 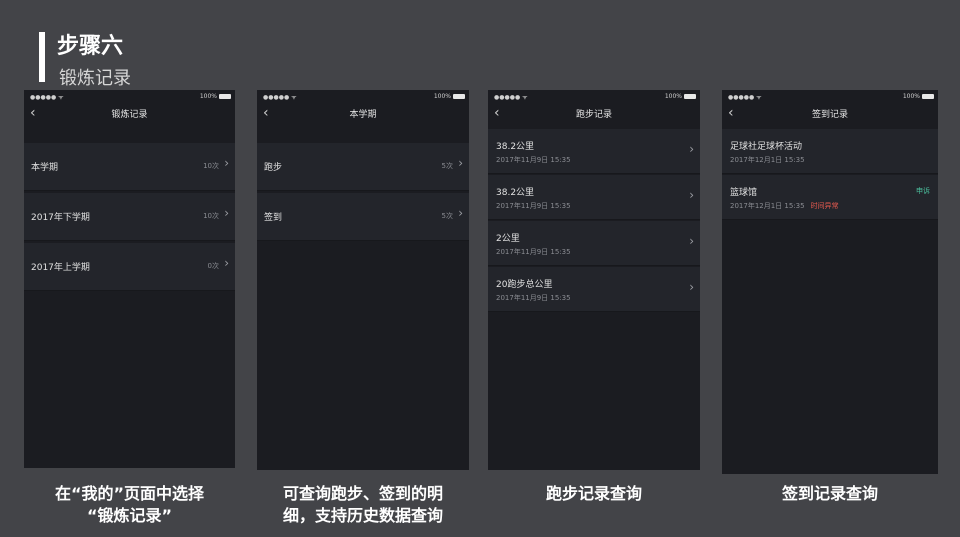 I want to click on nav-title: 跑步记录, so click(x=593, y=115).